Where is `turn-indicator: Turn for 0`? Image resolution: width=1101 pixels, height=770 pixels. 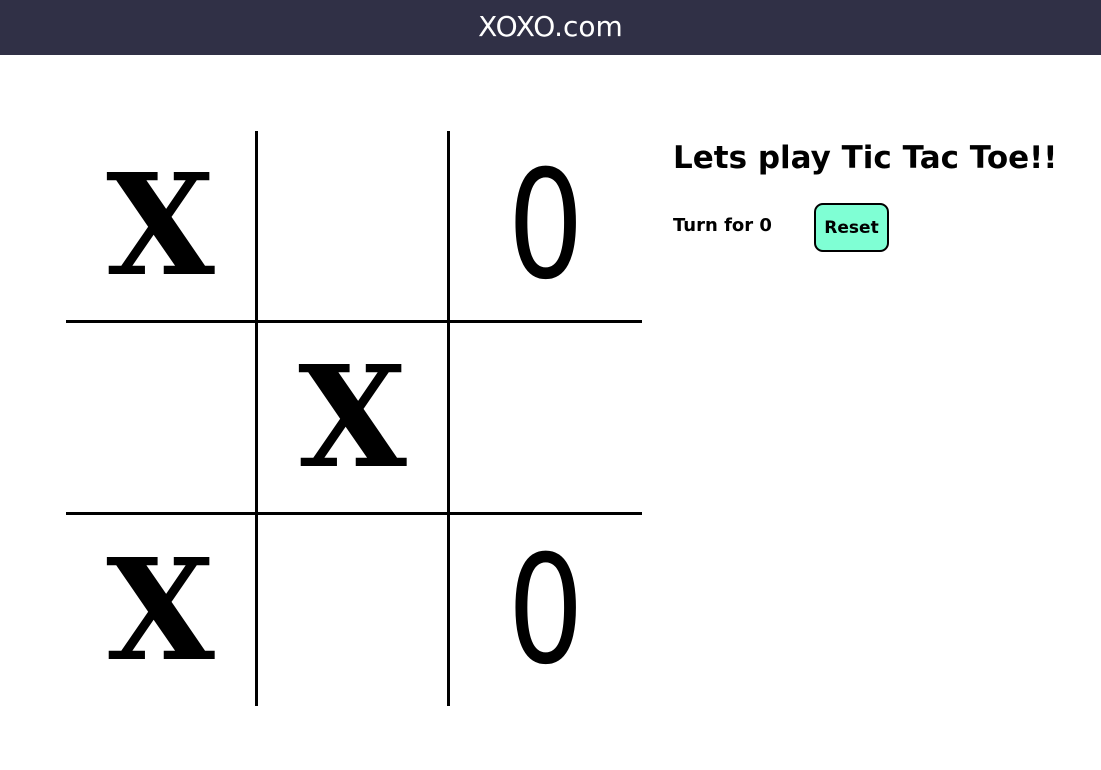 turn-indicator: Turn for 0 is located at coordinates (722, 225).